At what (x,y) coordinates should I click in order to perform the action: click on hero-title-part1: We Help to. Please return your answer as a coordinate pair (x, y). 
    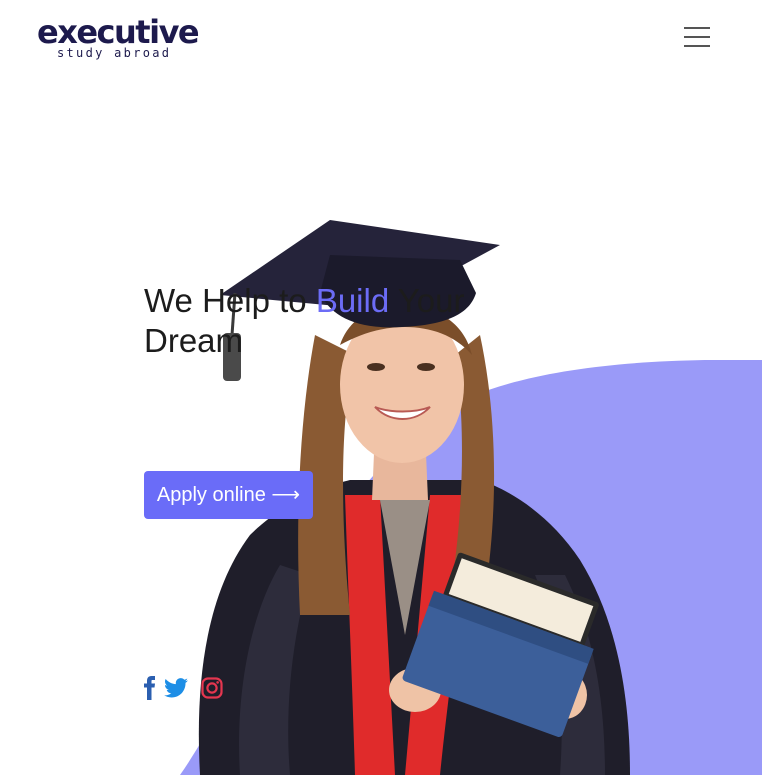
    Looking at the image, I should click on (230, 300).